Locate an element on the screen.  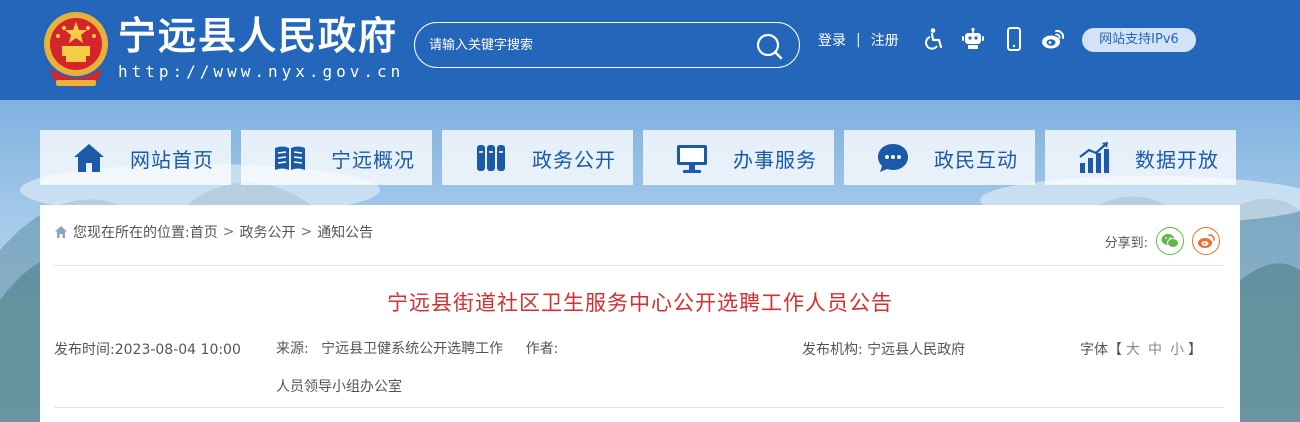
font-medium-button: 中 is located at coordinates (1155, 350).